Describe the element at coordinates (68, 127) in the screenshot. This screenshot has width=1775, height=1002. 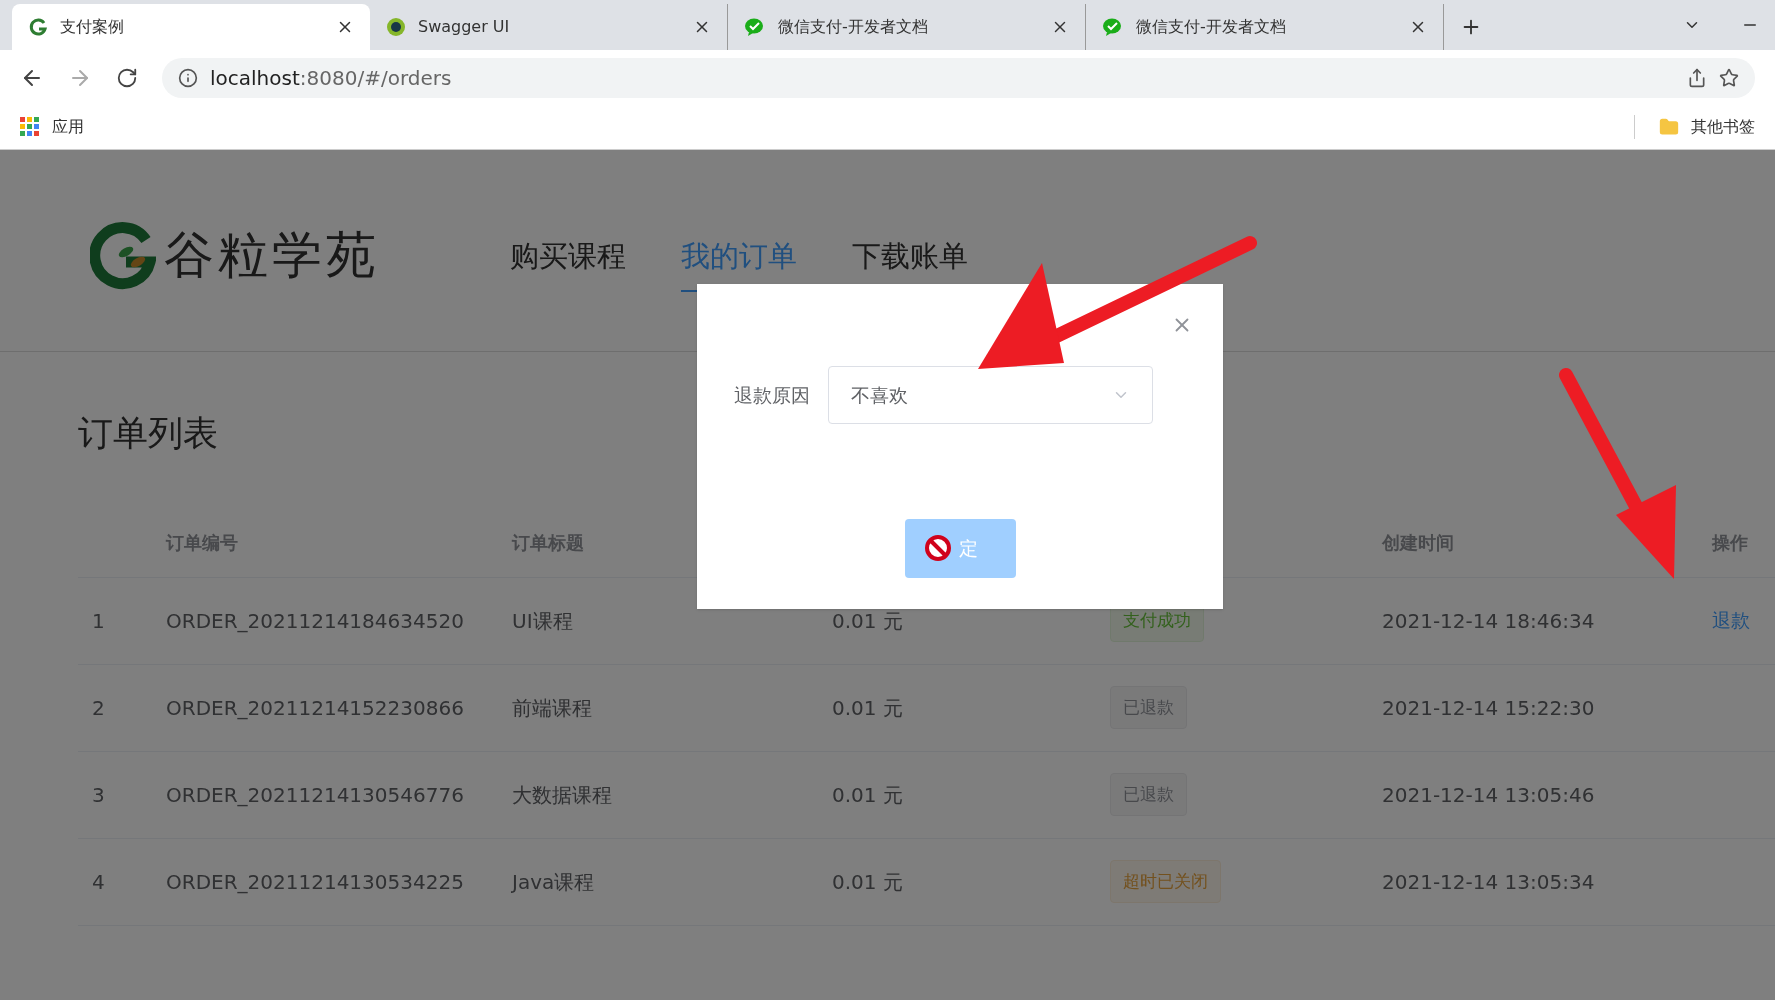
I see `bookmark-link: 应用` at that location.